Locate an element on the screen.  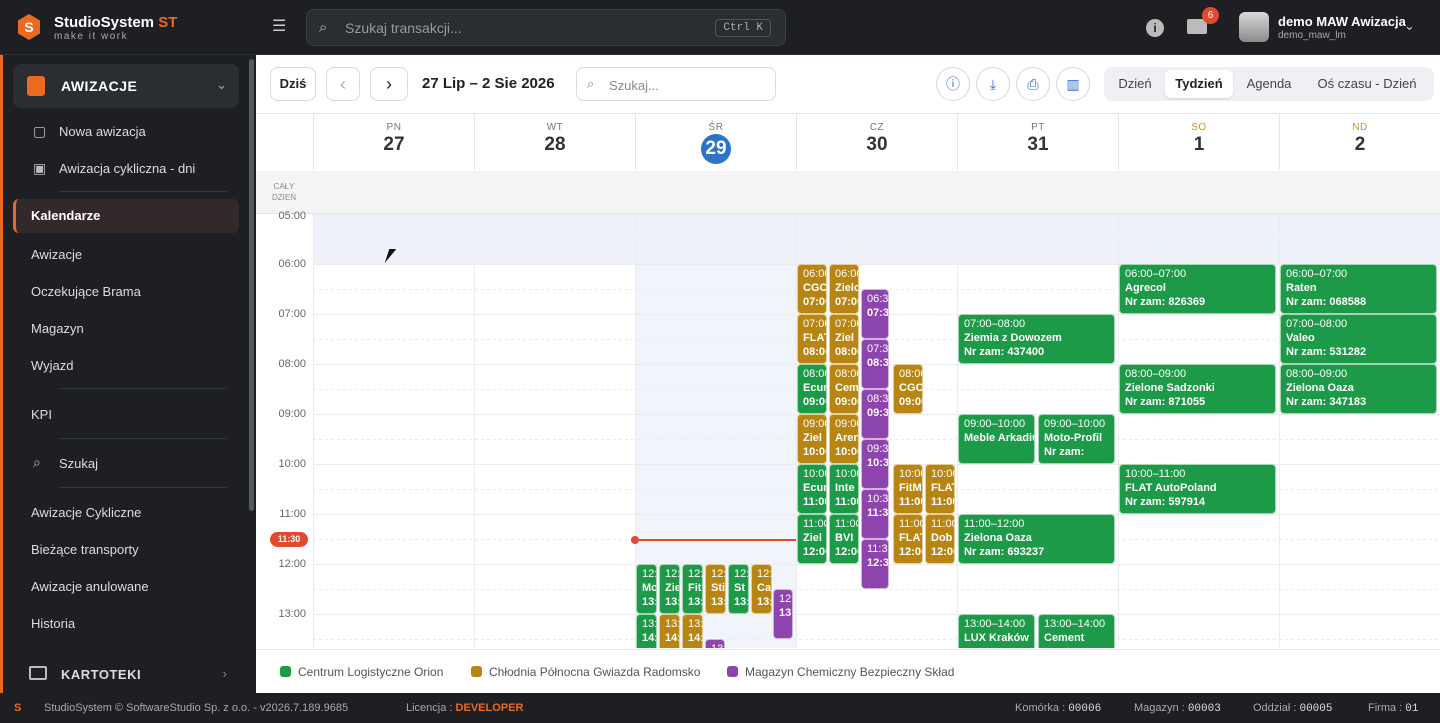
calendar-event: 08:00–09:00 Zielona Oaza Nr zam: 347183 is located at coordinates (1358, 389).